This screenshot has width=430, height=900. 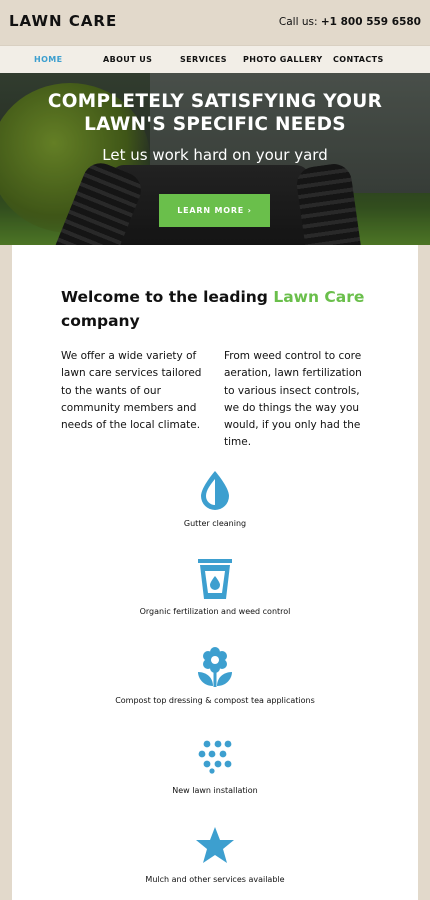 What do you see at coordinates (215, 667) in the screenshot?
I see `flower-icon` at bounding box center [215, 667].